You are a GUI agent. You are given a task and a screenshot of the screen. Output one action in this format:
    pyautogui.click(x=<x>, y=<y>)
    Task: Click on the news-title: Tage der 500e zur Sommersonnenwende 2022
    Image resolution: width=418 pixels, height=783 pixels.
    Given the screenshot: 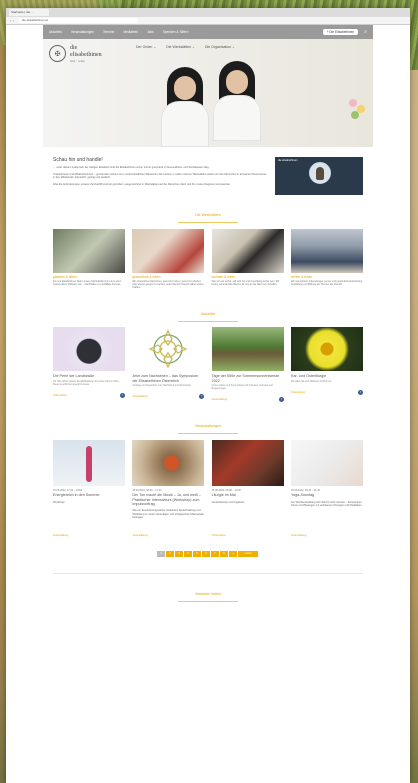 What is the action you would take?
    pyautogui.click(x=248, y=378)
    